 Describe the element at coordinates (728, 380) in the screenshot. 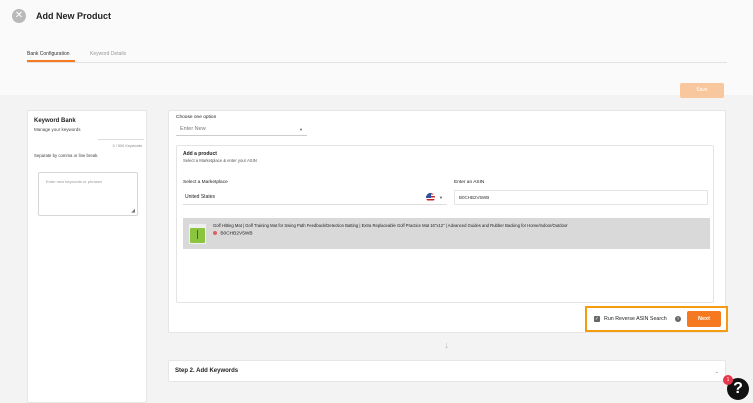

I see `notification-badge: 1` at that location.